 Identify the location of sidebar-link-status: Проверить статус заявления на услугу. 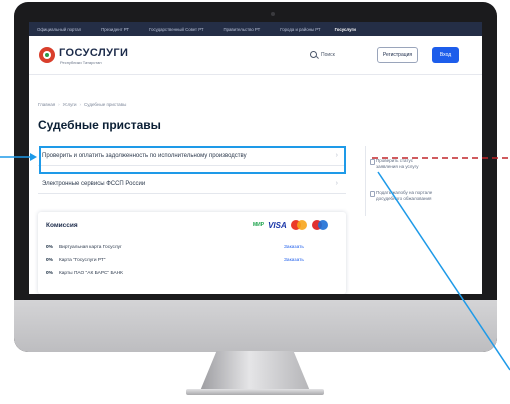
(406, 164).